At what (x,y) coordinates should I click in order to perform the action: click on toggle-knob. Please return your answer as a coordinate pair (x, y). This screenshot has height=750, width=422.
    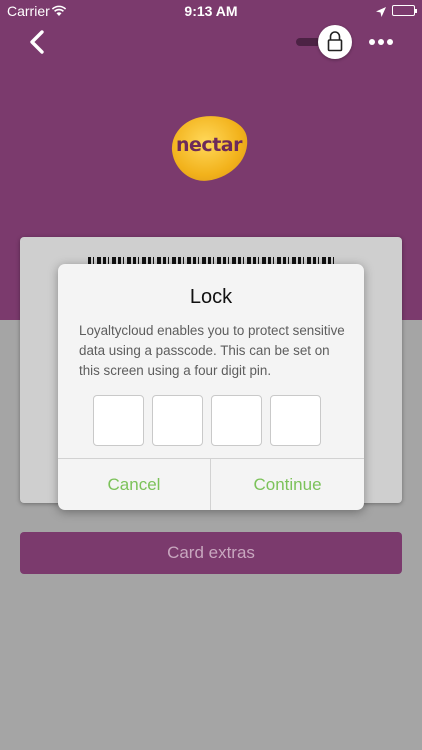
    Looking at the image, I should click on (335, 42).